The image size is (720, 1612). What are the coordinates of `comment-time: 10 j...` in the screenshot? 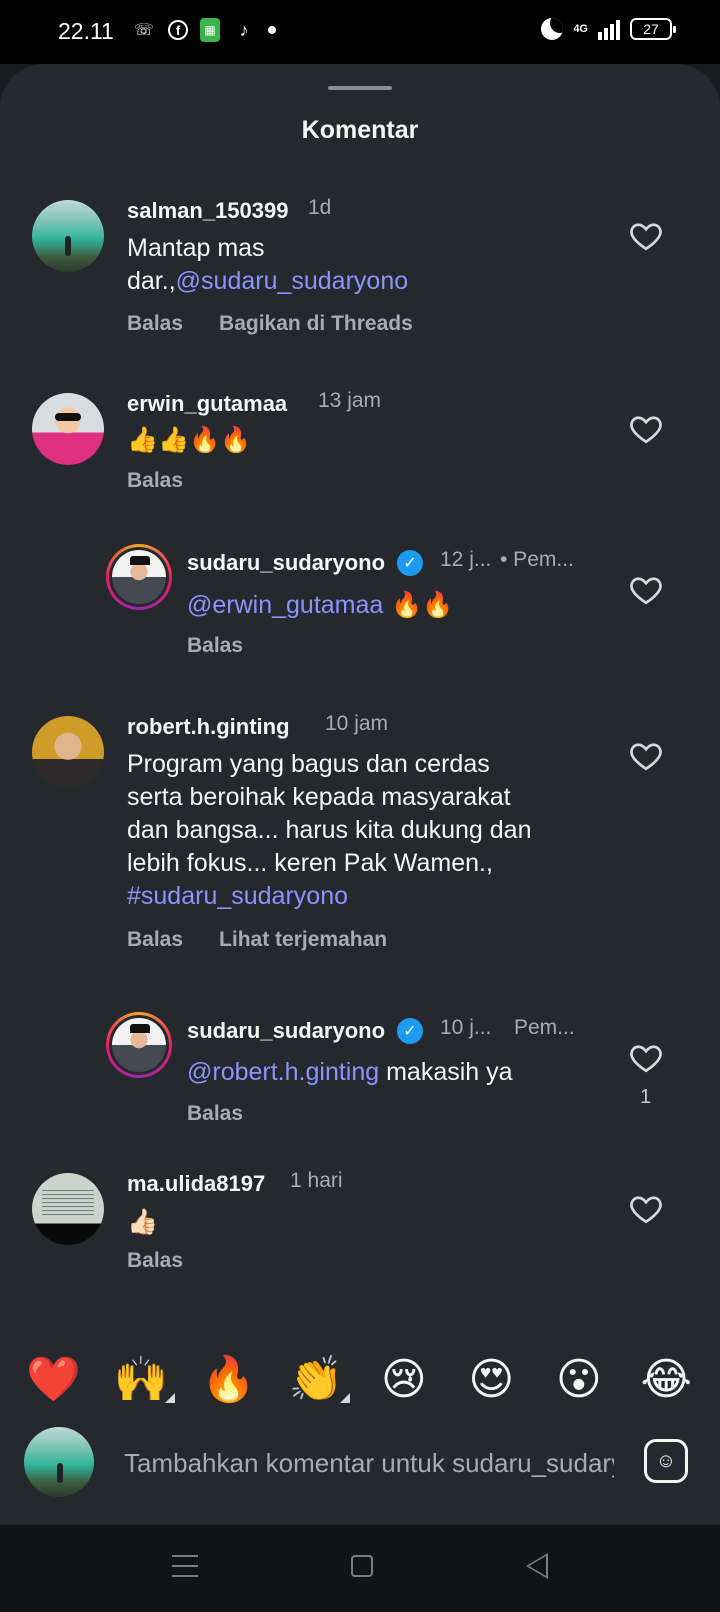 It's located at (466, 1027).